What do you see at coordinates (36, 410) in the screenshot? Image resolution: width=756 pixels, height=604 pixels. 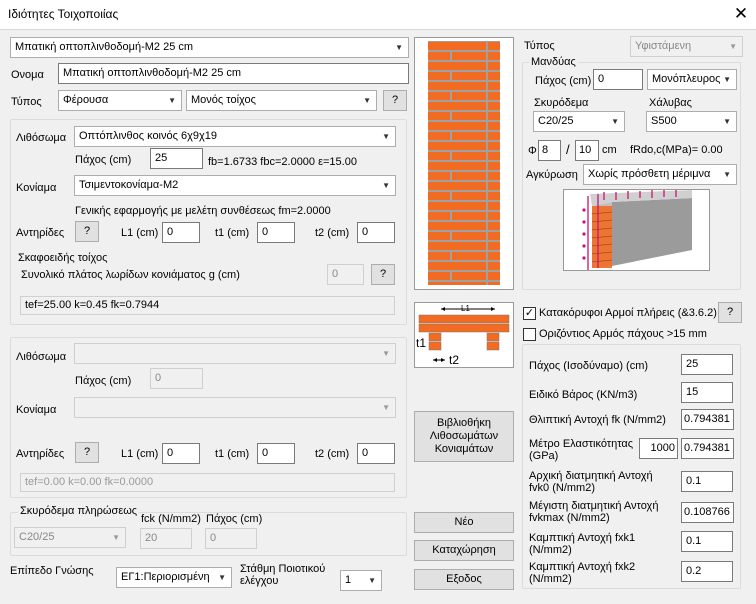 I see `mortar2-label: Κονίαμα` at bounding box center [36, 410].